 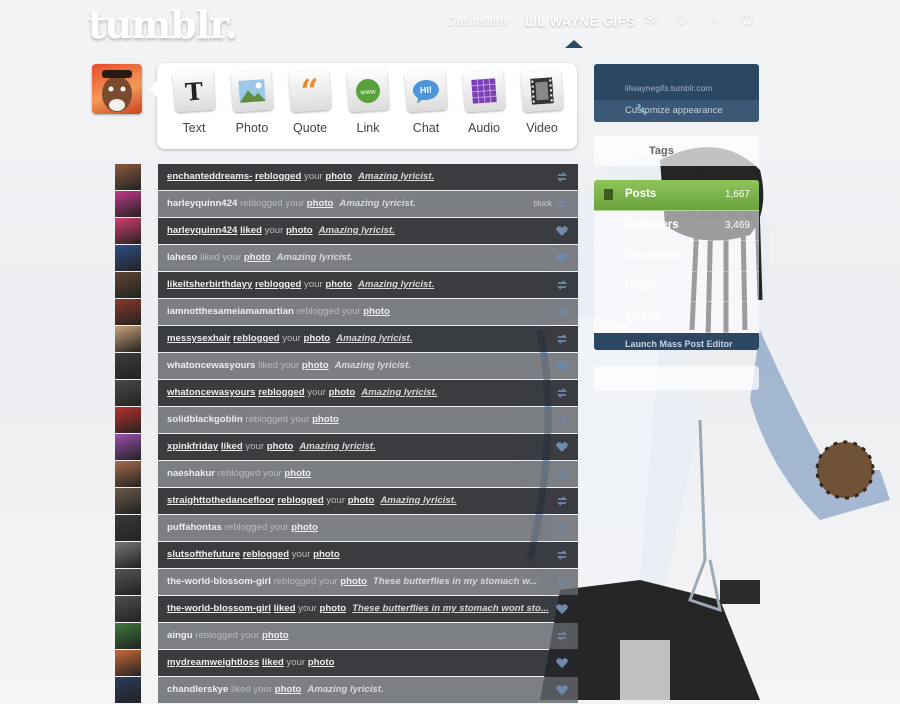 What do you see at coordinates (213, 662) in the screenshot?
I see `activity-username: mydreamweightloss` at bounding box center [213, 662].